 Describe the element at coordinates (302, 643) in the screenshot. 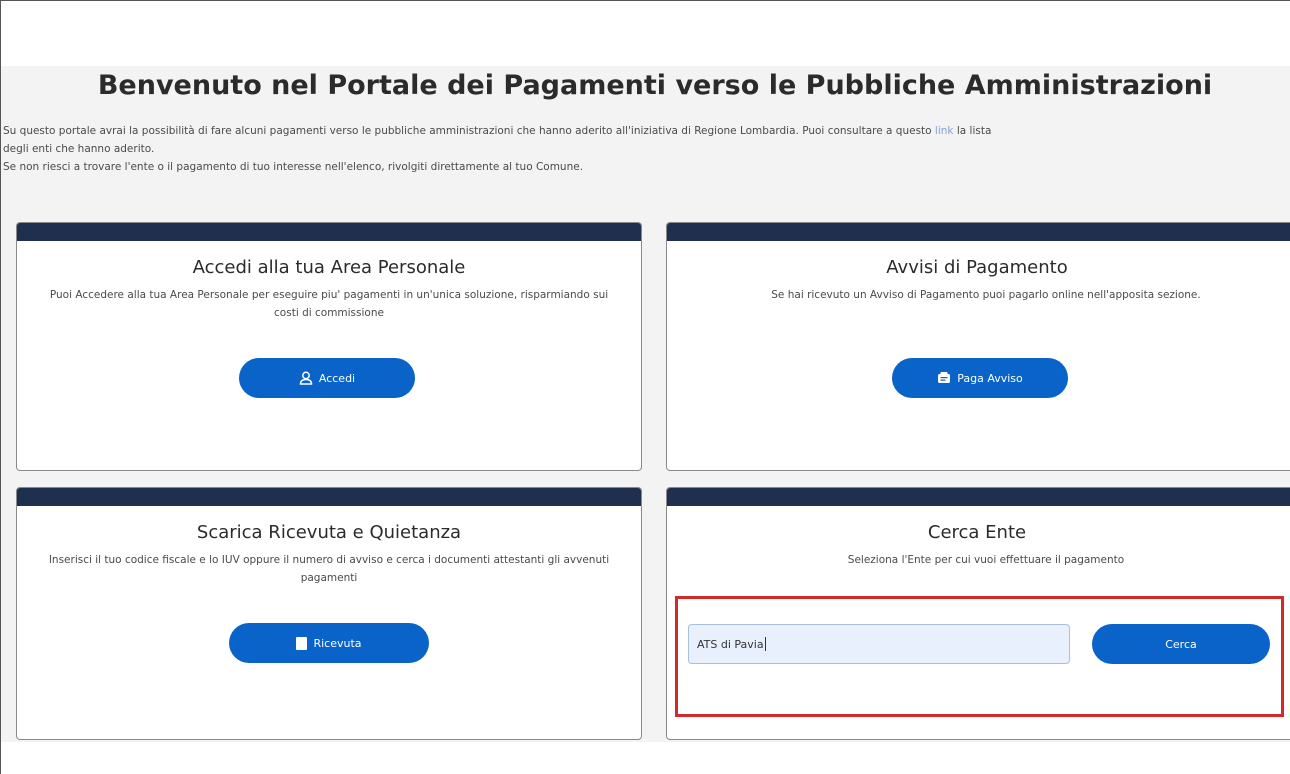

I see `document-icon` at that location.